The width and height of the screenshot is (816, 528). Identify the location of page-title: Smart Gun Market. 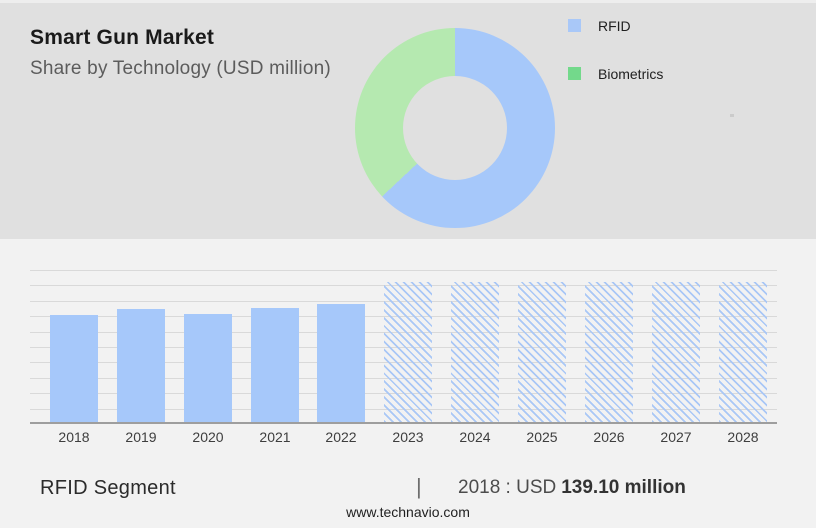
(122, 37).